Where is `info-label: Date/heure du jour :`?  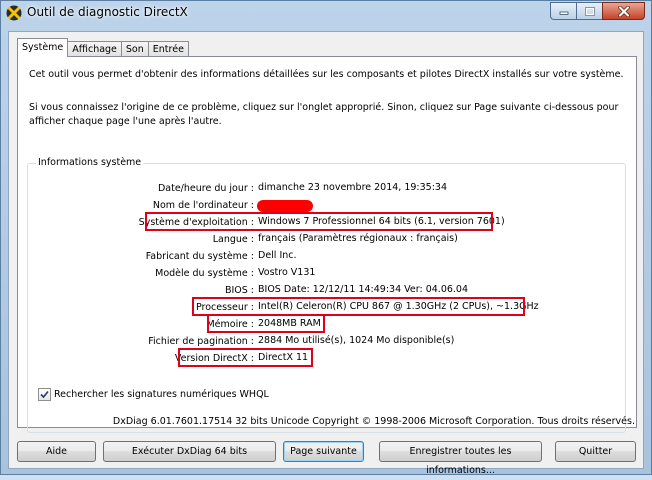 info-label: Date/heure du jour : is located at coordinates (205, 188).